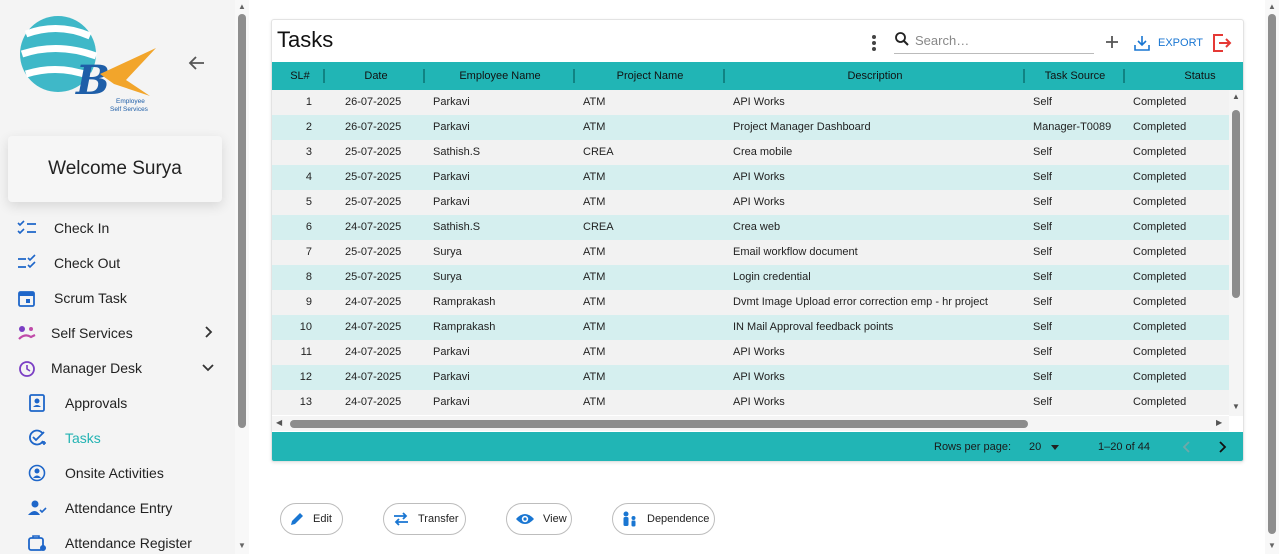 This screenshot has height=554, width=1279. I want to click on dependence-button: Dependence, so click(663, 519).